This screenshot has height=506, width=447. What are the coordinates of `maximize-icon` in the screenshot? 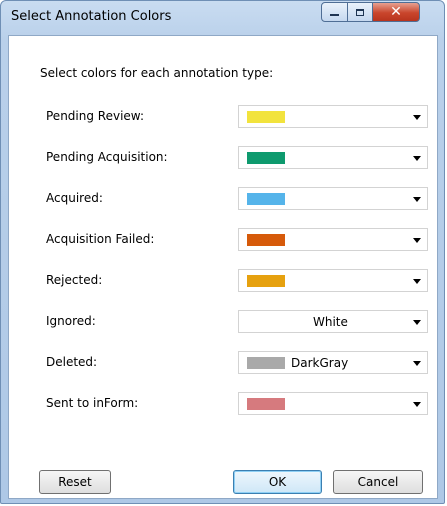 It's located at (360, 12).